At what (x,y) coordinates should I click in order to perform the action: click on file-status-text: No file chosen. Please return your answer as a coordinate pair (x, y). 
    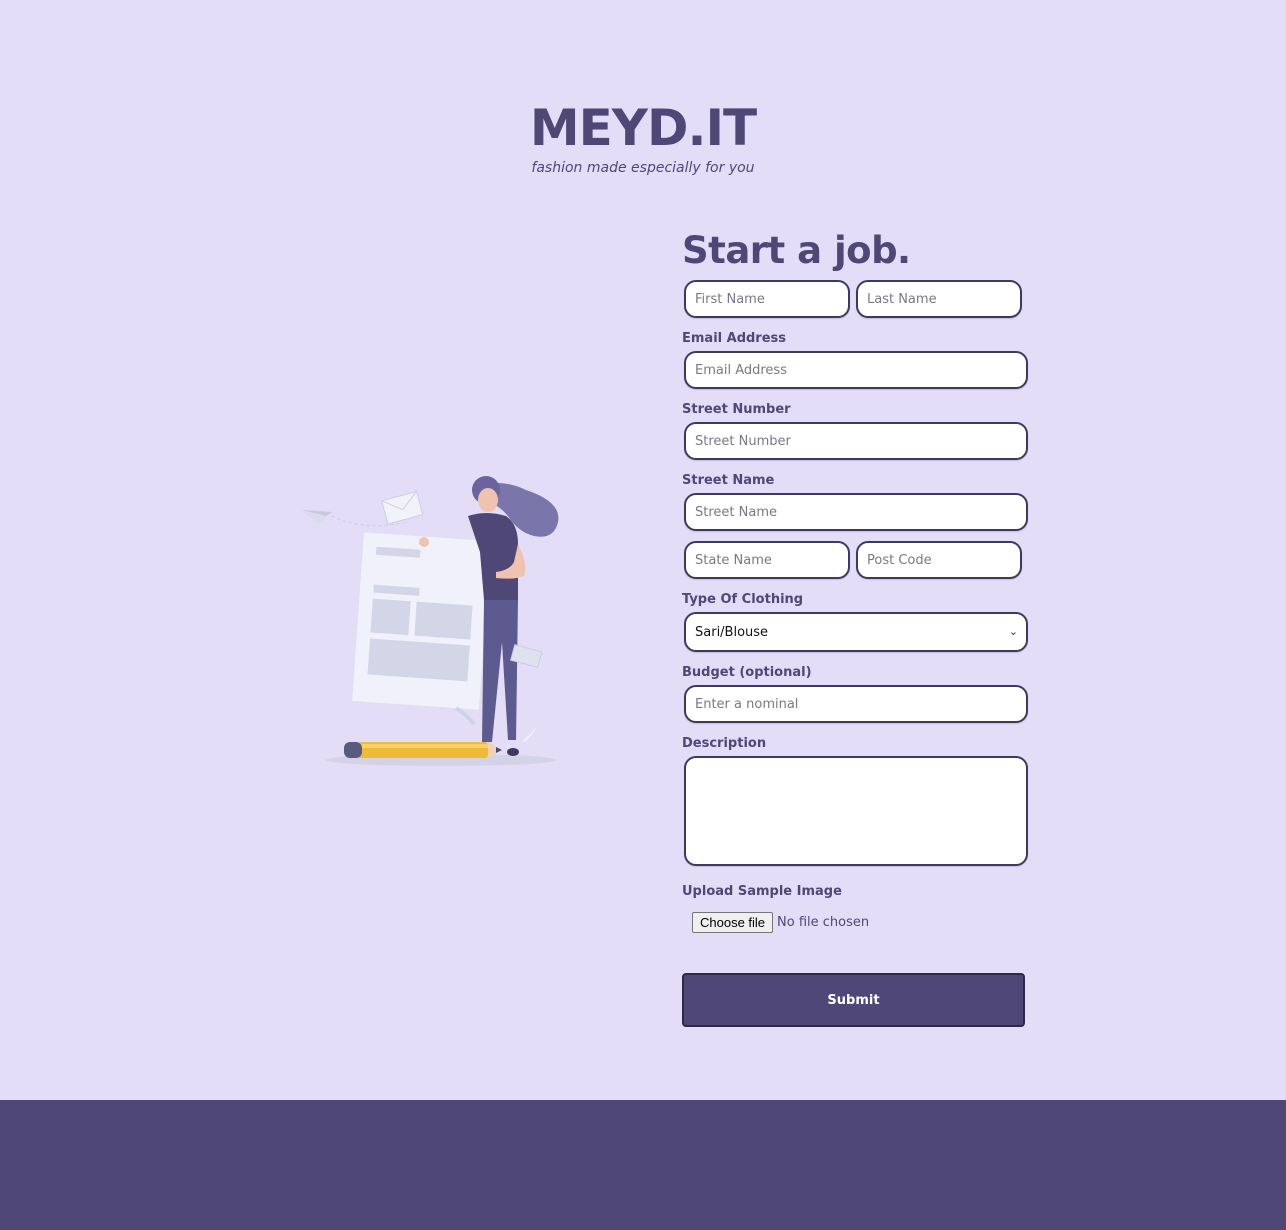
    Looking at the image, I should click on (823, 922).